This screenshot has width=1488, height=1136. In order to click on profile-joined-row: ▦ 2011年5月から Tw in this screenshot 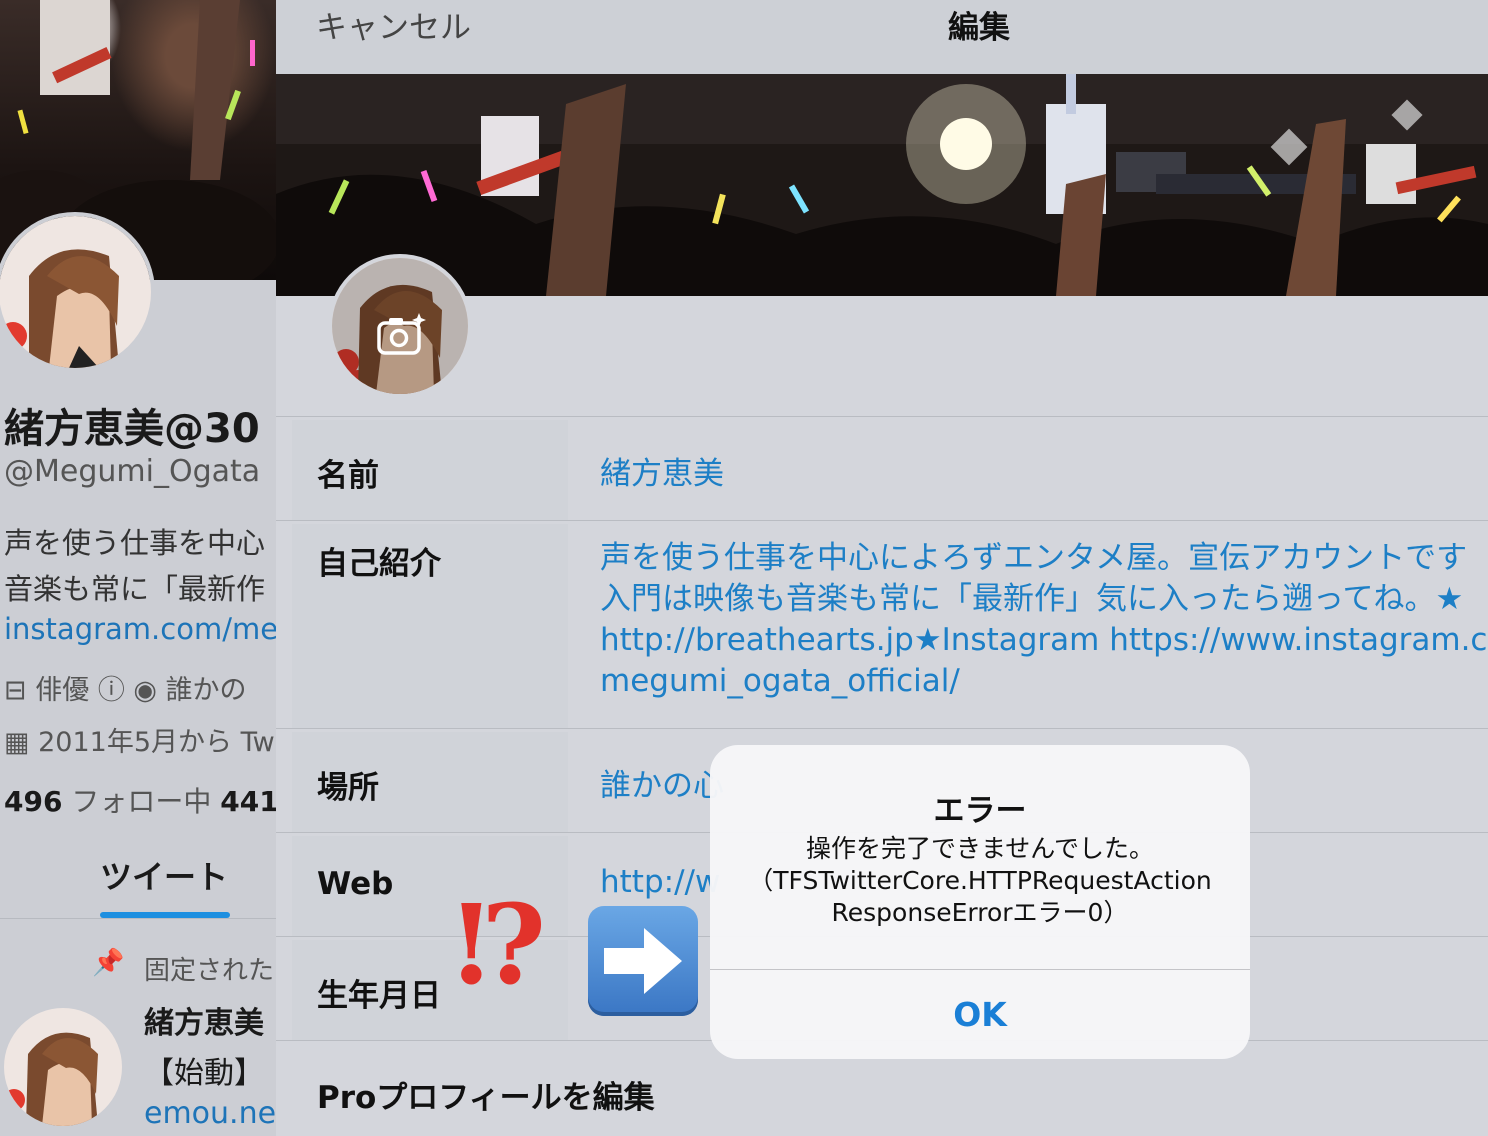, I will do `click(139, 739)`.